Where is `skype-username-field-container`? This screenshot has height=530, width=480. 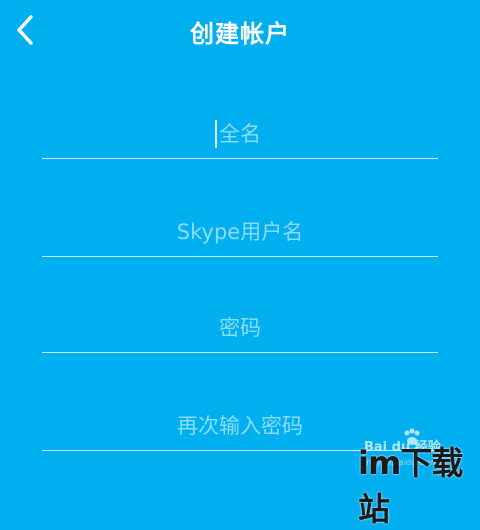
skype-username-field-container is located at coordinates (240, 231).